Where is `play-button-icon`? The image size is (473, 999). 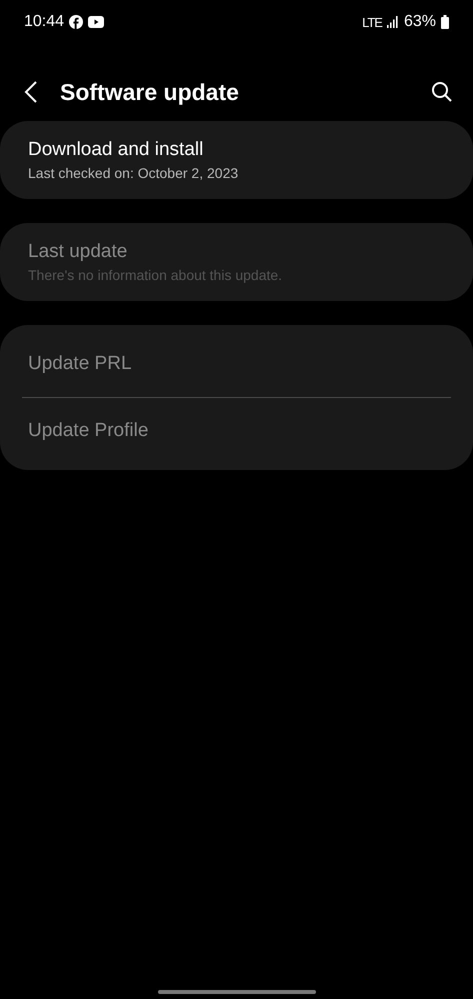 play-button-icon is located at coordinates (96, 22).